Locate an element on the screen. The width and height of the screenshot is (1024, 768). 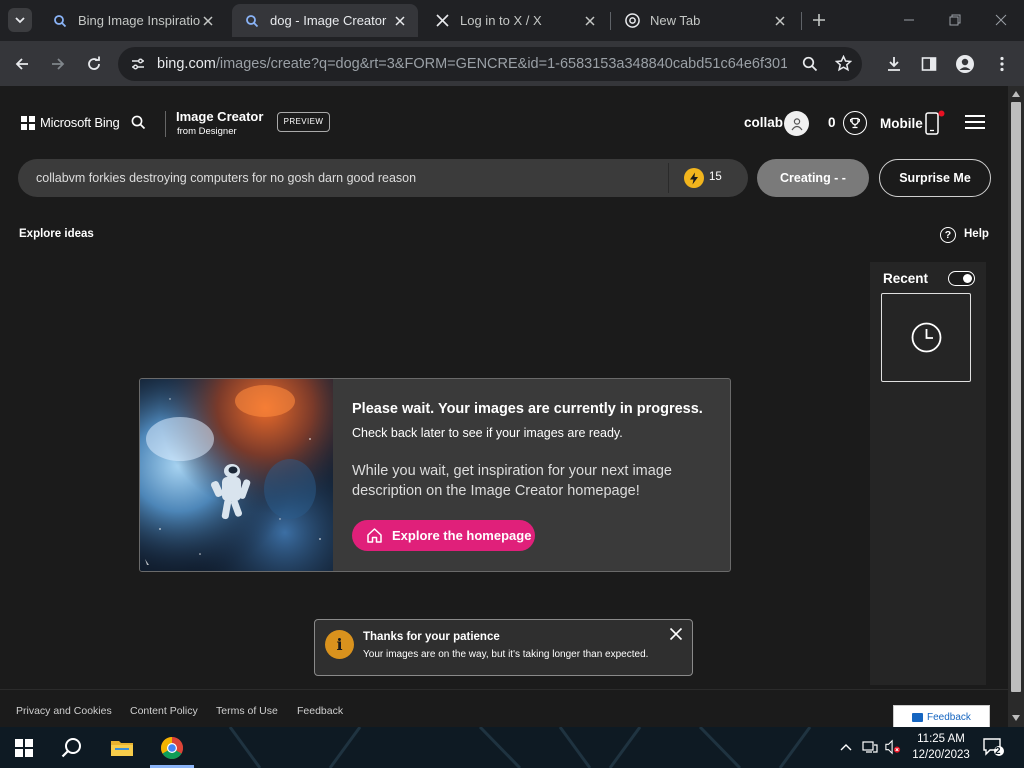
minimize-icon is located at coordinates (909, 20).